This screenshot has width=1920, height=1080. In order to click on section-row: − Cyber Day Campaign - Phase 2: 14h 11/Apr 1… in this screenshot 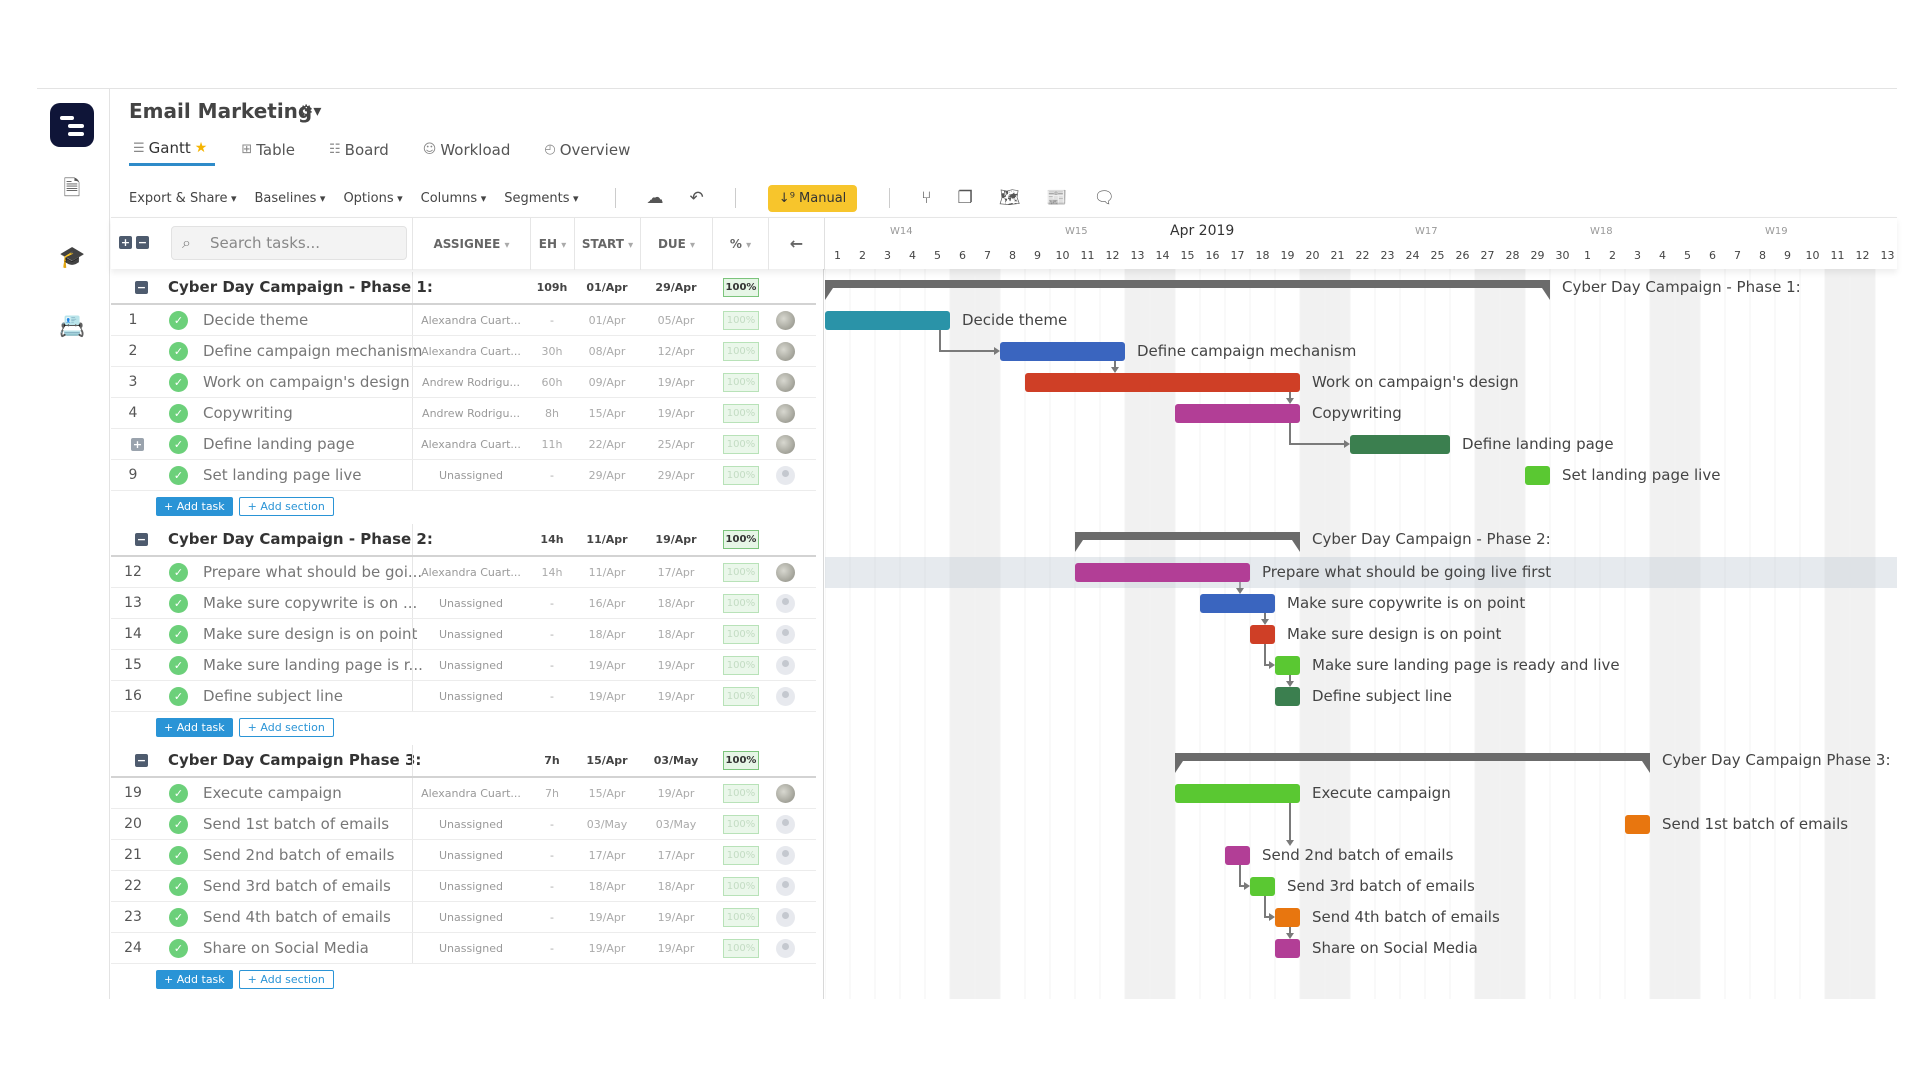, I will do `click(463, 540)`.